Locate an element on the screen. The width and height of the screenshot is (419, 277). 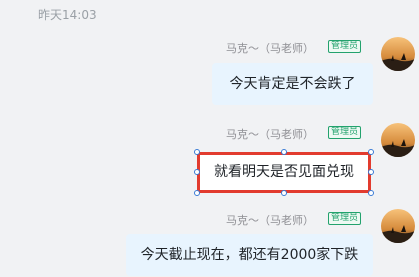
message-1-sender: 马克～（马老师） is located at coordinates (270, 48).